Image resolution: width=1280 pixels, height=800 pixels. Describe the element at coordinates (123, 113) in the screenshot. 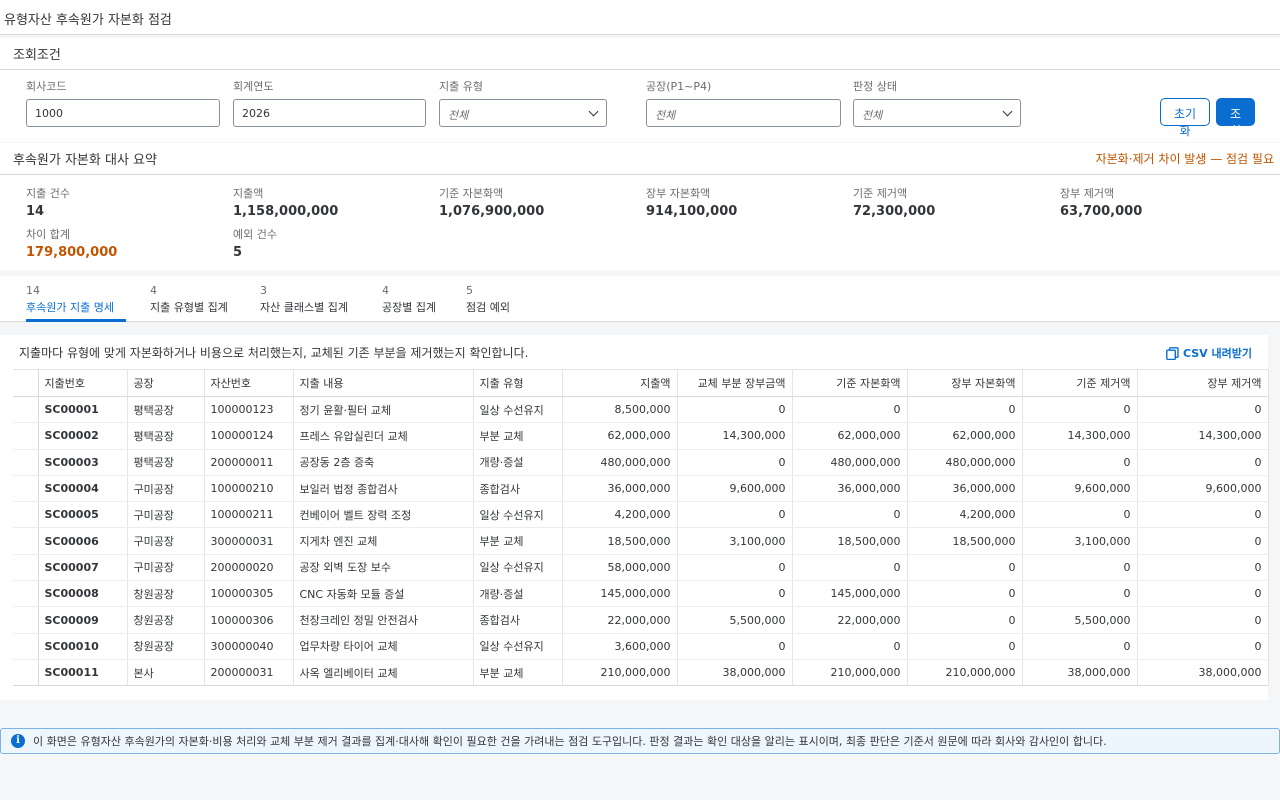

I see `company-code-input: 1000` at that location.